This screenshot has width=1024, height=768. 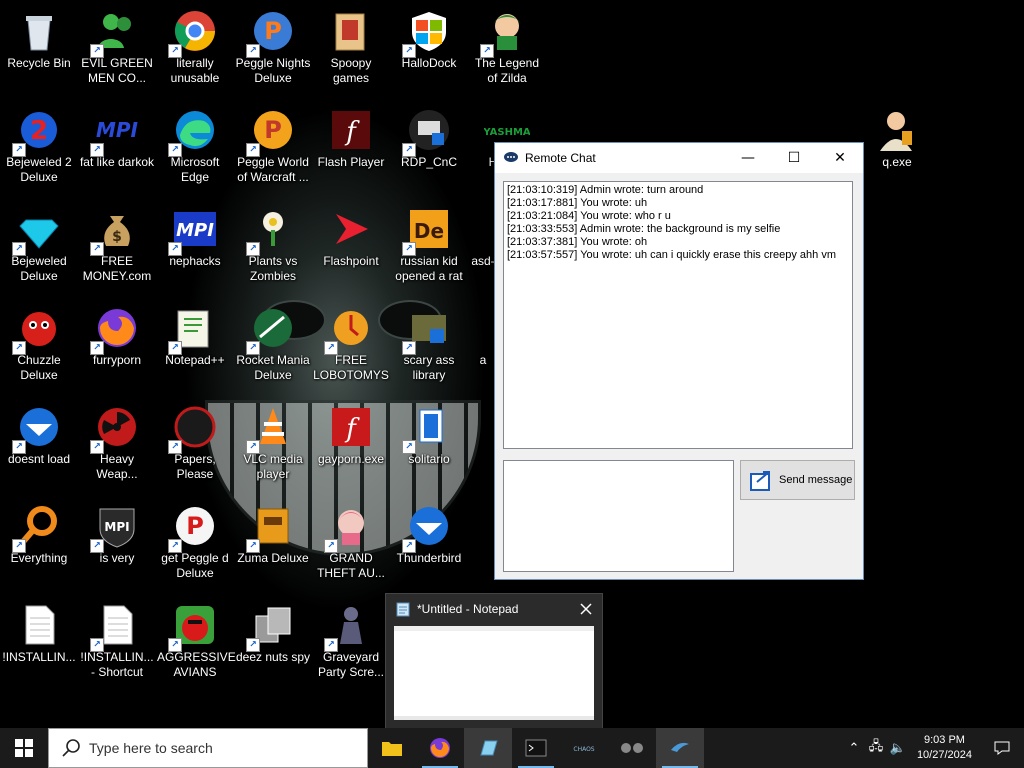 I want to click on start-button, so click(x=24, y=748).